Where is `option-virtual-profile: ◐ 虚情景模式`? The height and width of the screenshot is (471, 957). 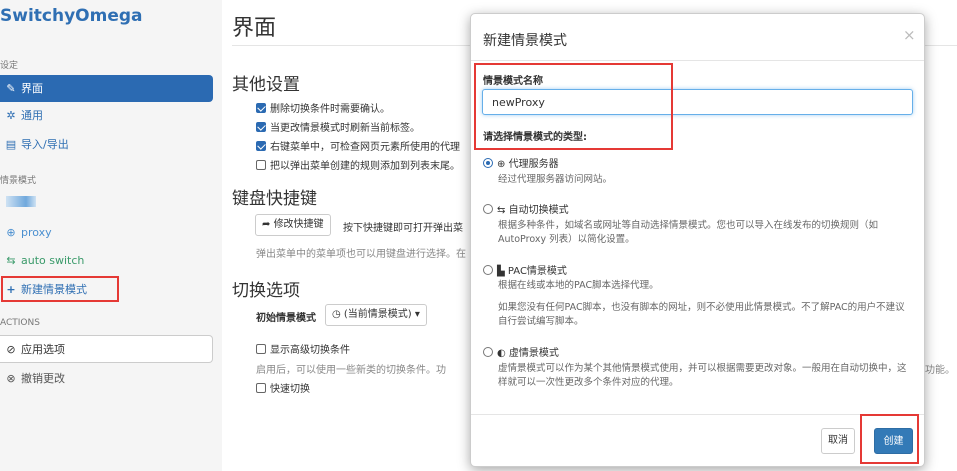 option-virtual-profile: ◐ 虚情景模式 is located at coordinates (521, 351).